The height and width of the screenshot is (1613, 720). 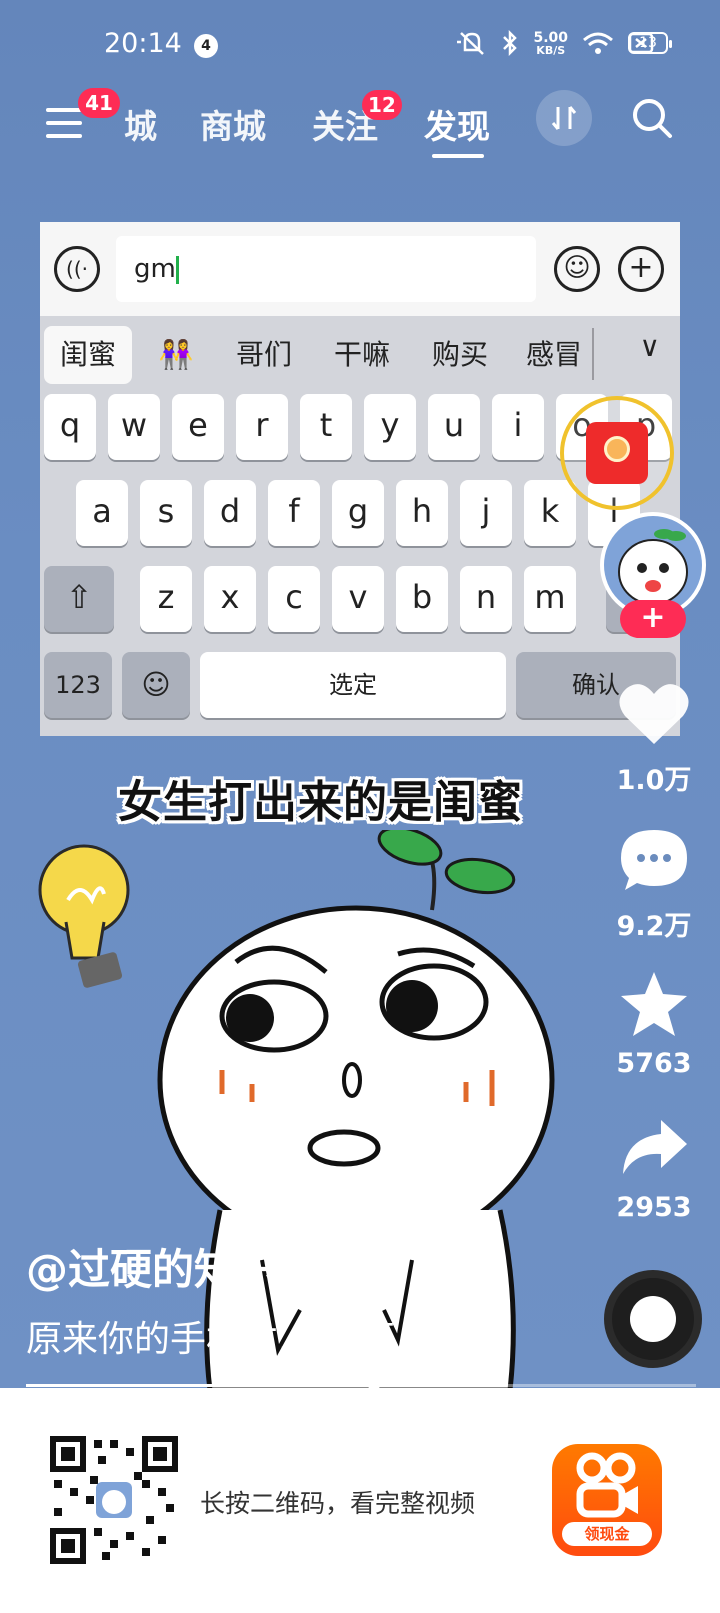 What do you see at coordinates (607, 1485) in the screenshot?
I see `camera-logo-icon` at bounding box center [607, 1485].